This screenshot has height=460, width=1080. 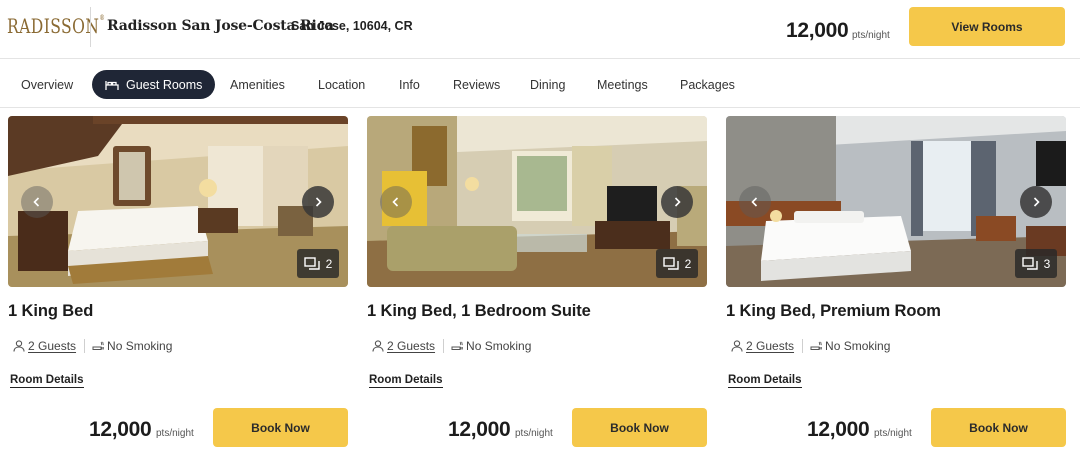 What do you see at coordinates (51, 311) in the screenshot?
I see `room-title: 1 King Bed` at bounding box center [51, 311].